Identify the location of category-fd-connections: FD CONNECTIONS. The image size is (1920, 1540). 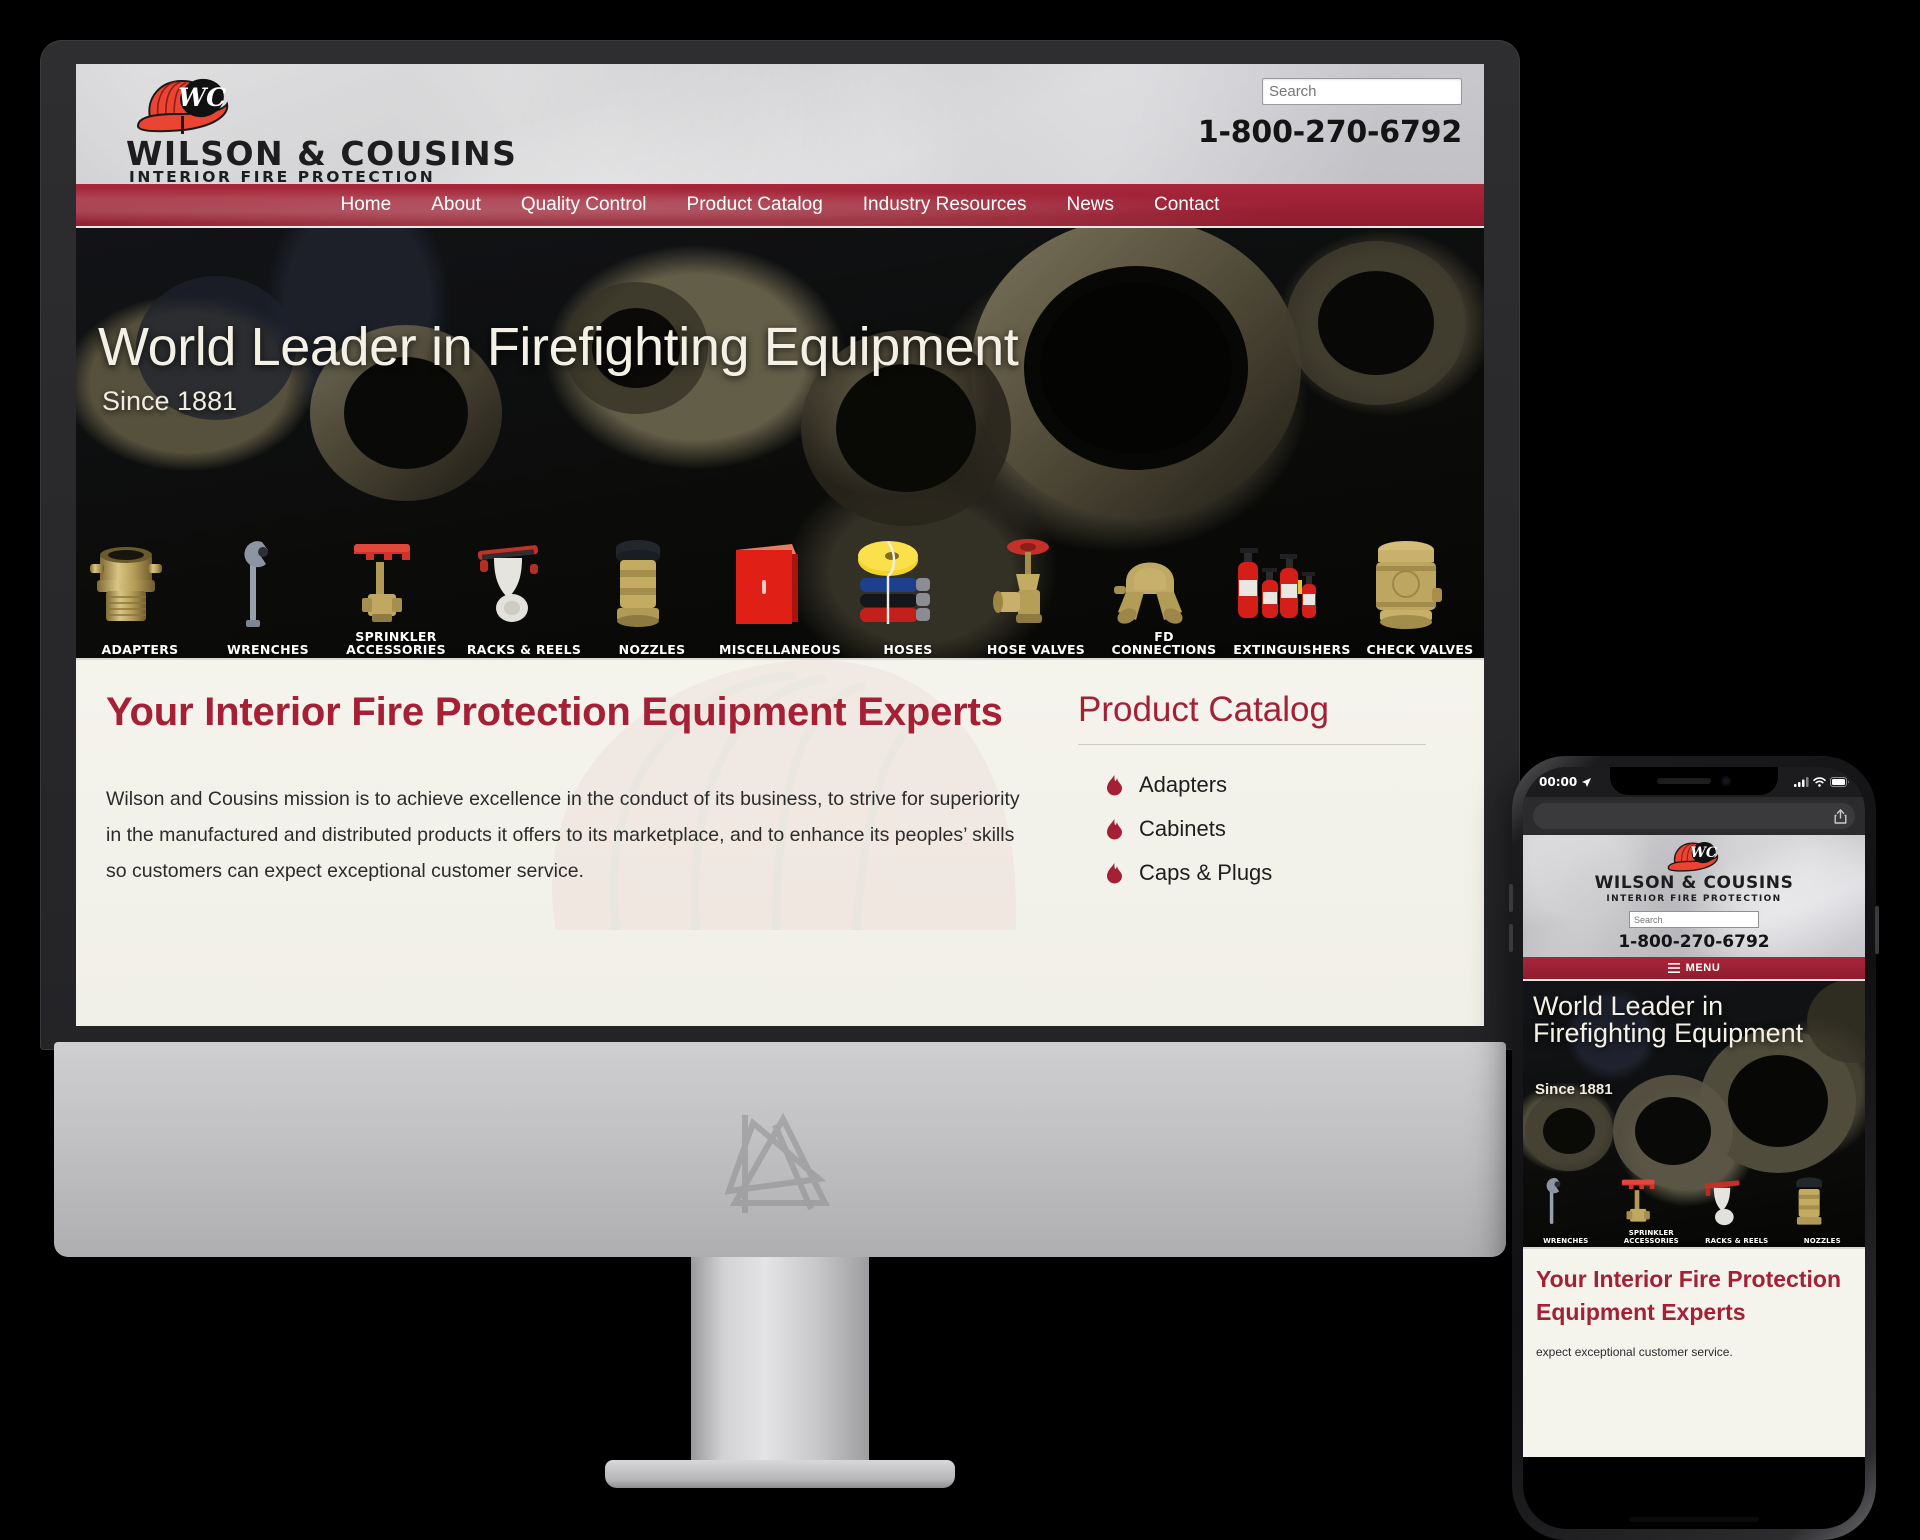
(1164, 594).